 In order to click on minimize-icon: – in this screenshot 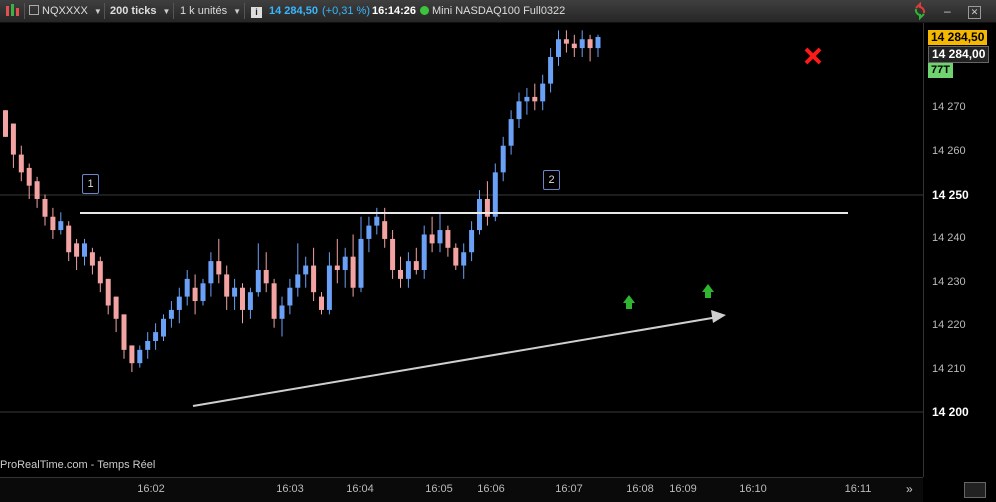, I will do `click(947, 11)`.